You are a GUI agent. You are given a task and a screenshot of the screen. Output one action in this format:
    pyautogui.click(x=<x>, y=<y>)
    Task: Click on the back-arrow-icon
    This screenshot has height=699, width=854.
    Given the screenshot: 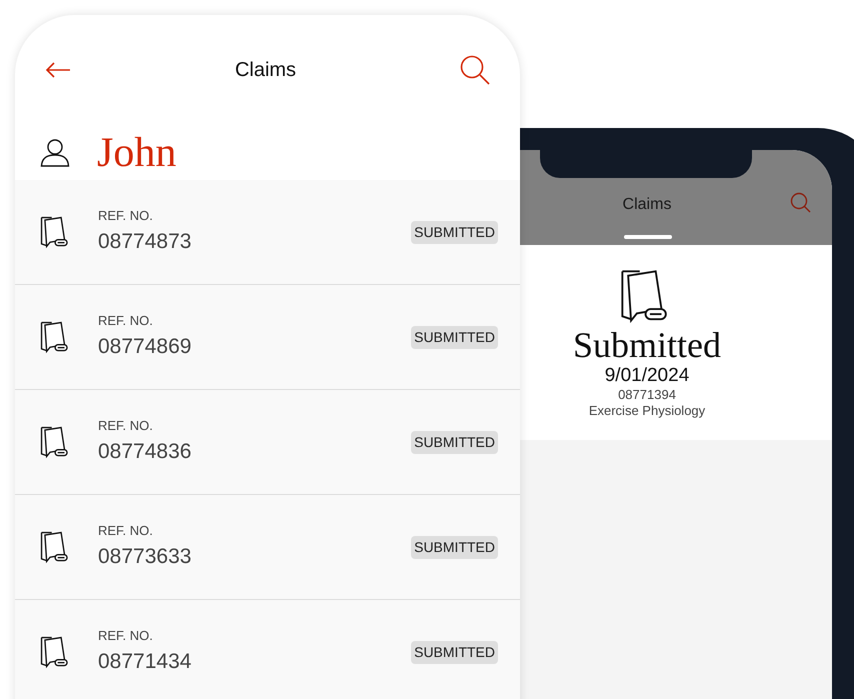 What is the action you would take?
    pyautogui.click(x=58, y=70)
    